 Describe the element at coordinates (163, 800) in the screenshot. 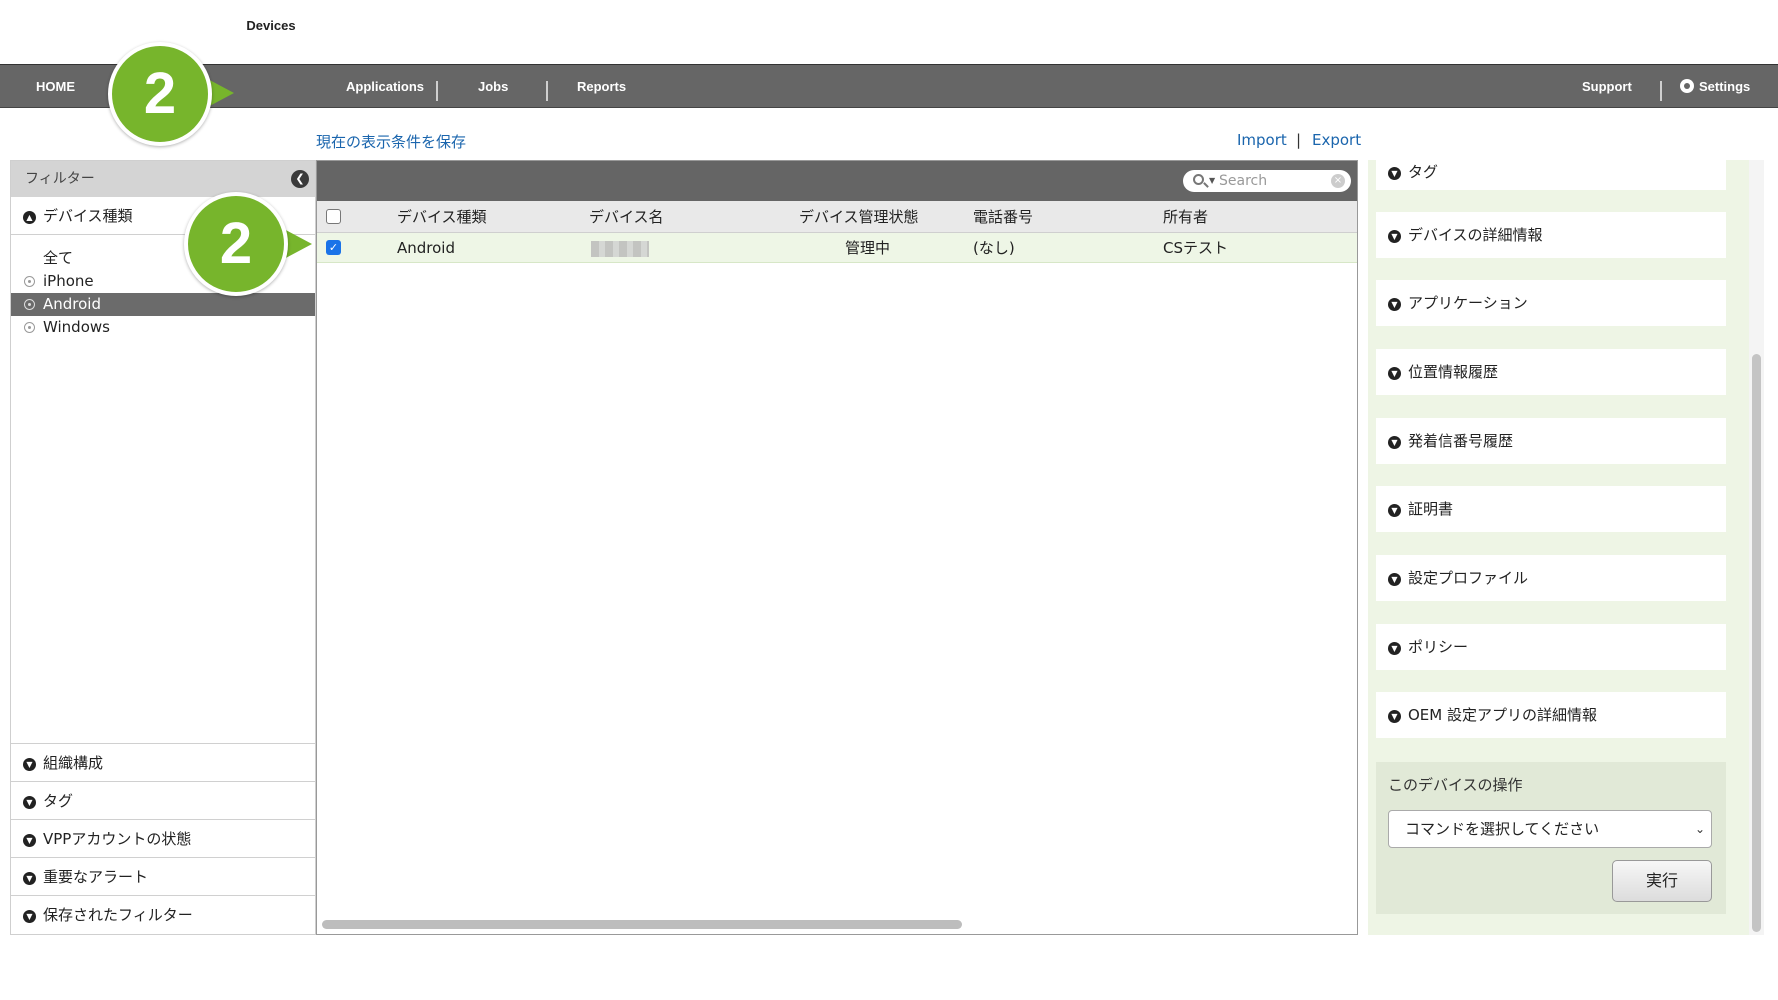

I see `tag-section: ▼ タグ` at that location.